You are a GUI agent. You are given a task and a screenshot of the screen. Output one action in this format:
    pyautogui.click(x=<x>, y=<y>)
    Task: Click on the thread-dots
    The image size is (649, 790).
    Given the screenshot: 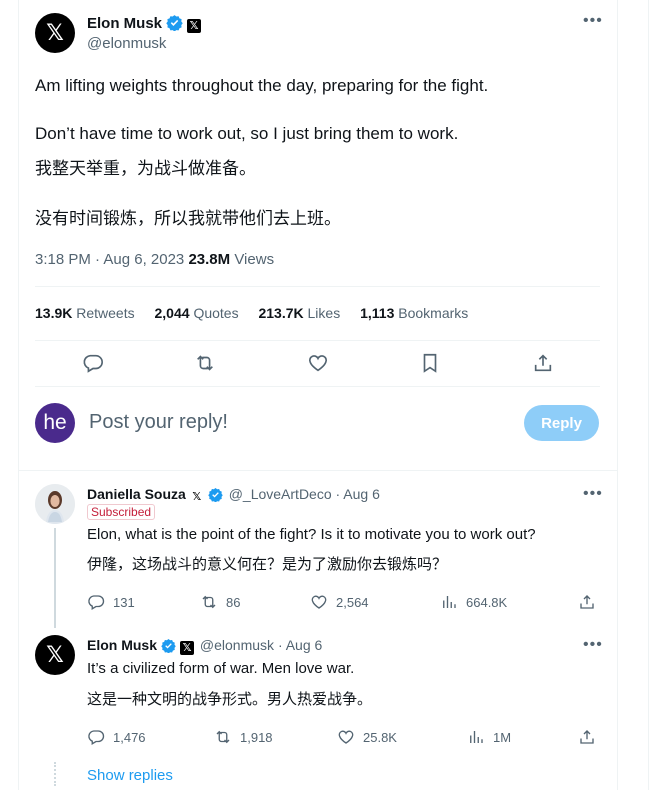 What is the action you would take?
    pyautogui.click(x=56, y=774)
    